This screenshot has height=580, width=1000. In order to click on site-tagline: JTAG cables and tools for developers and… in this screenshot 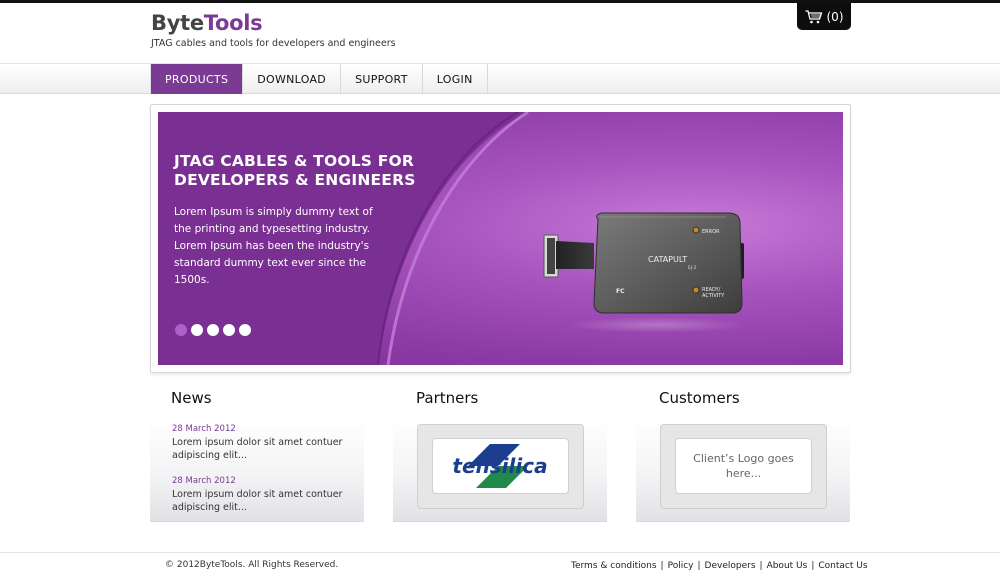, I will do `click(273, 43)`.